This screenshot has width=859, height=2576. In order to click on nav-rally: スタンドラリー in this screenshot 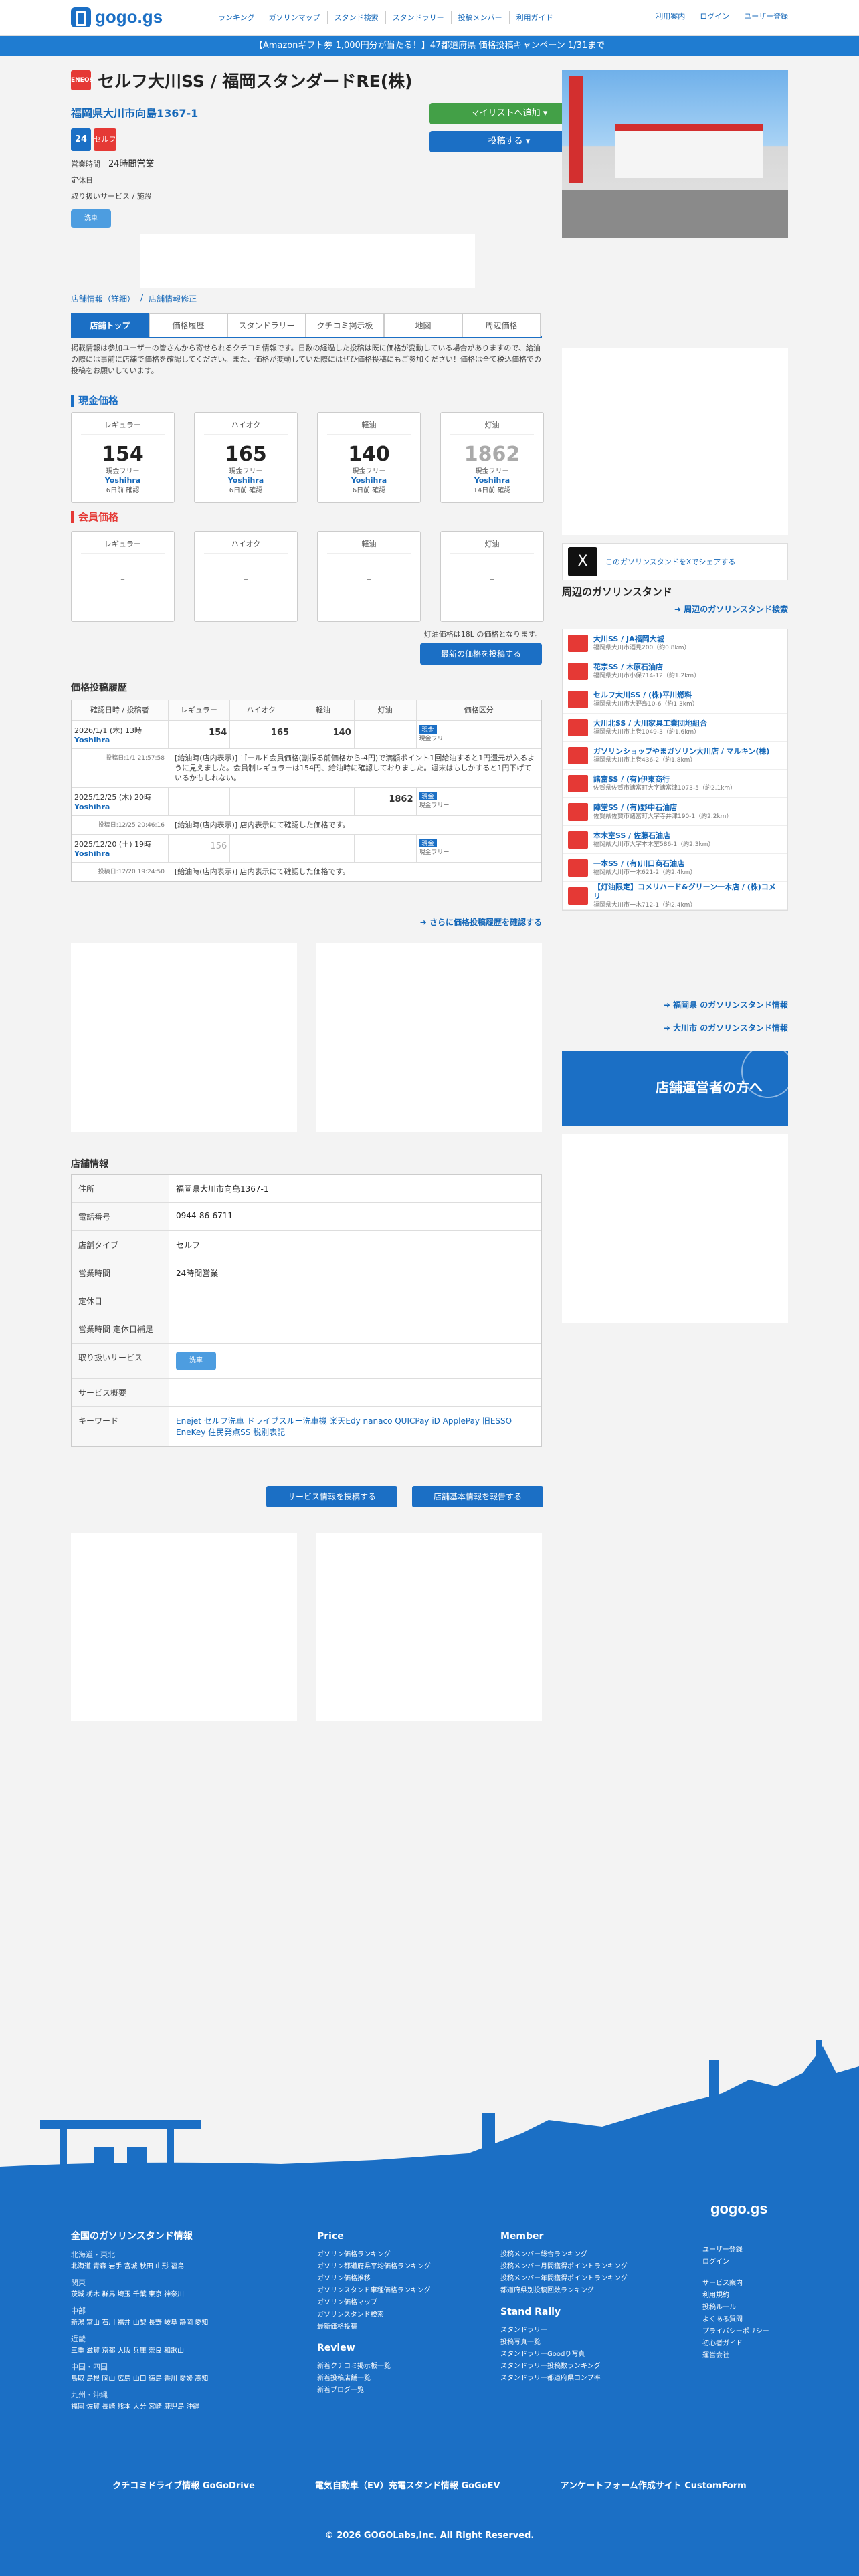, I will do `click(419, 17)`.